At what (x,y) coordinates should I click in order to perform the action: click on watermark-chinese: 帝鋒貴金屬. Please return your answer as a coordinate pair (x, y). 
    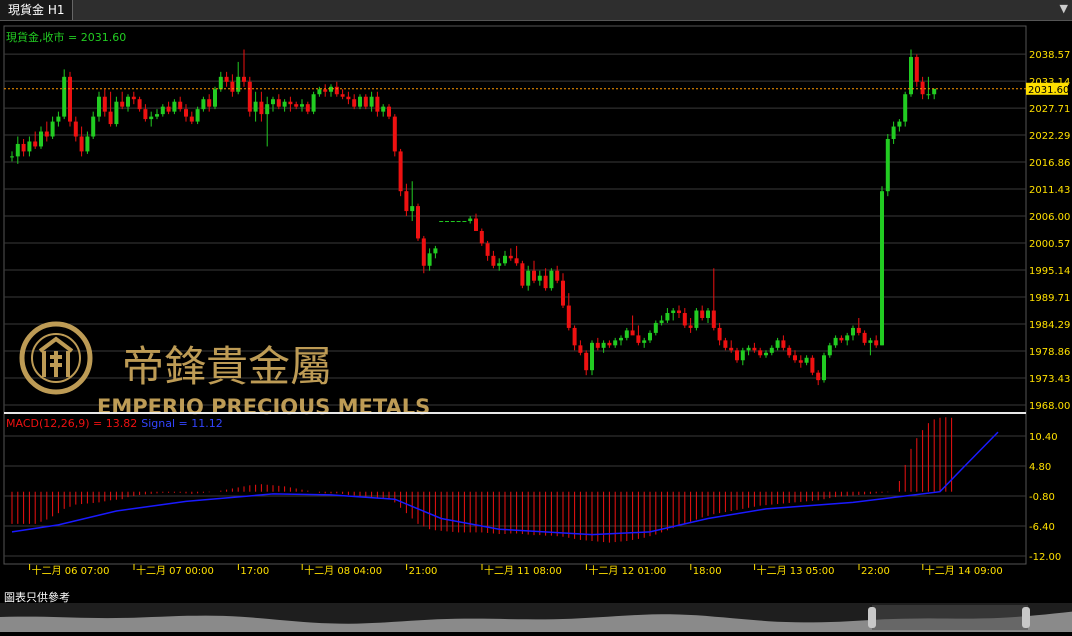
    Looking at the image, I should click on (227, 366).